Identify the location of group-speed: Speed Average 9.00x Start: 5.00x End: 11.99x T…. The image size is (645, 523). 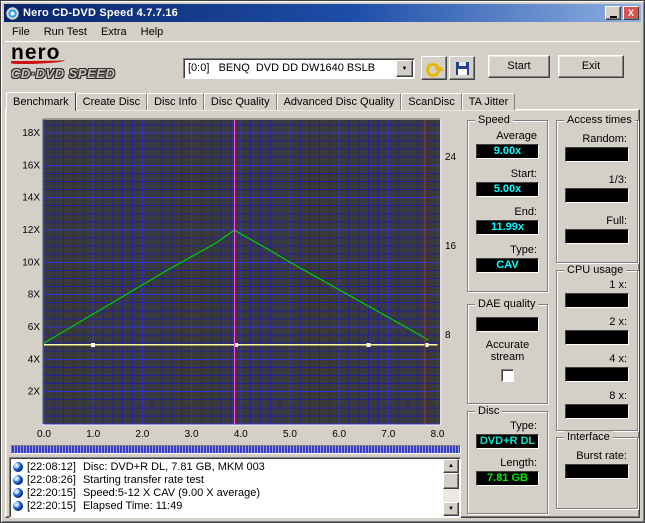
(507, 203).